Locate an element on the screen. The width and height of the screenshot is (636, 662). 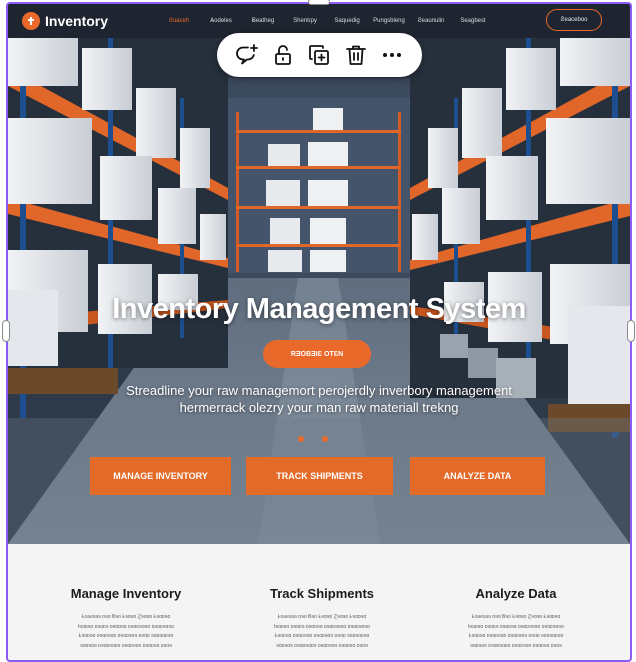
duplicate-icon is located at coordinates (319, 55).